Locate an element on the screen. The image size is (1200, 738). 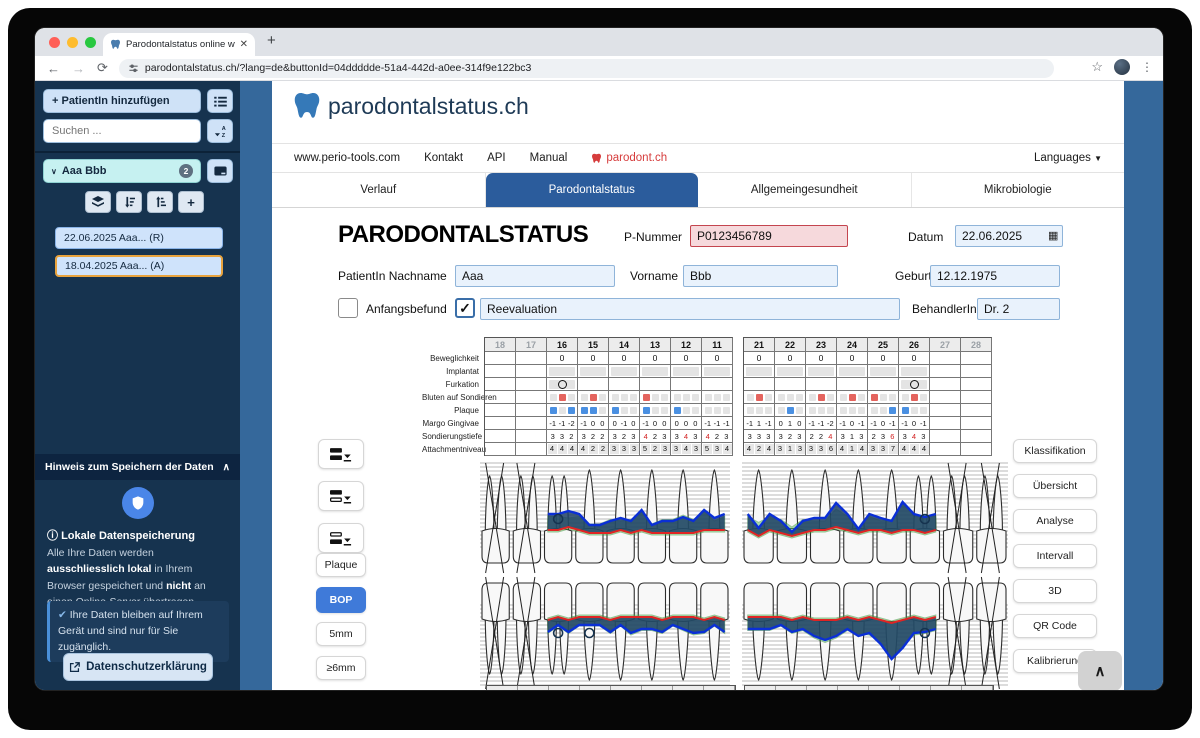
perio-cell-16: 332 is located at coordinates (562, 436).